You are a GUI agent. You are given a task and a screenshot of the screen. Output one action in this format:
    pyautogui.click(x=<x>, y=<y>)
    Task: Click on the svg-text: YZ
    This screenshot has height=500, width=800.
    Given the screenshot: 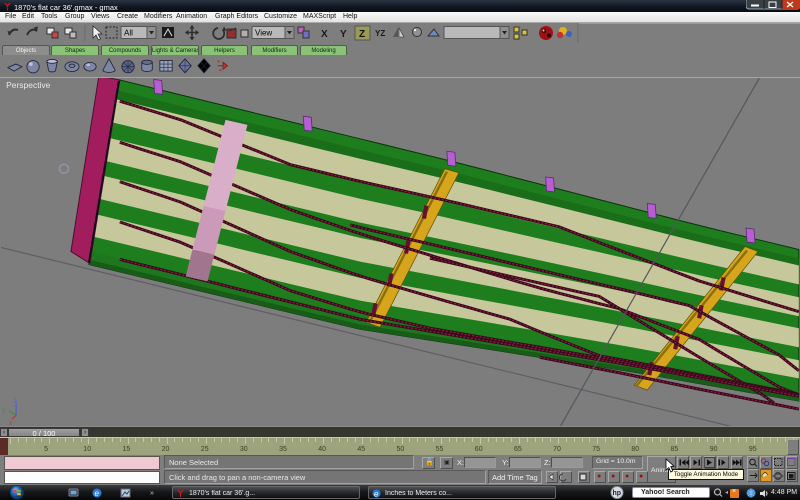 What is the action you would take?
    pyautogui.click(x=380, y=33)
    